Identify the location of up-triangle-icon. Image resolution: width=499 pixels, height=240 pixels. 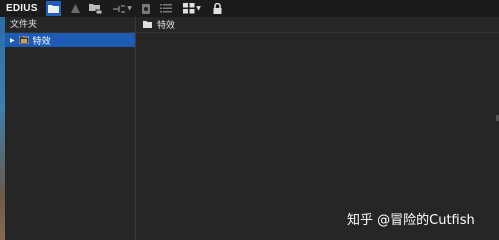
(75, 8).